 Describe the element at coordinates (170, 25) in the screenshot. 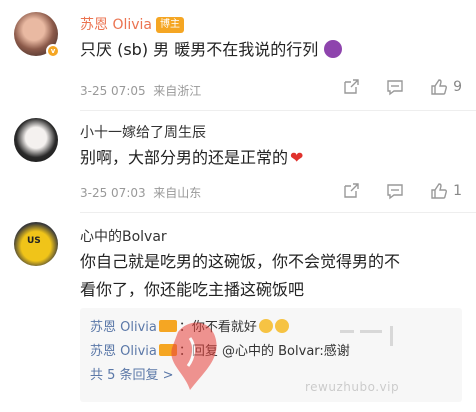

I see `blogger-tag: 博主` at that location.